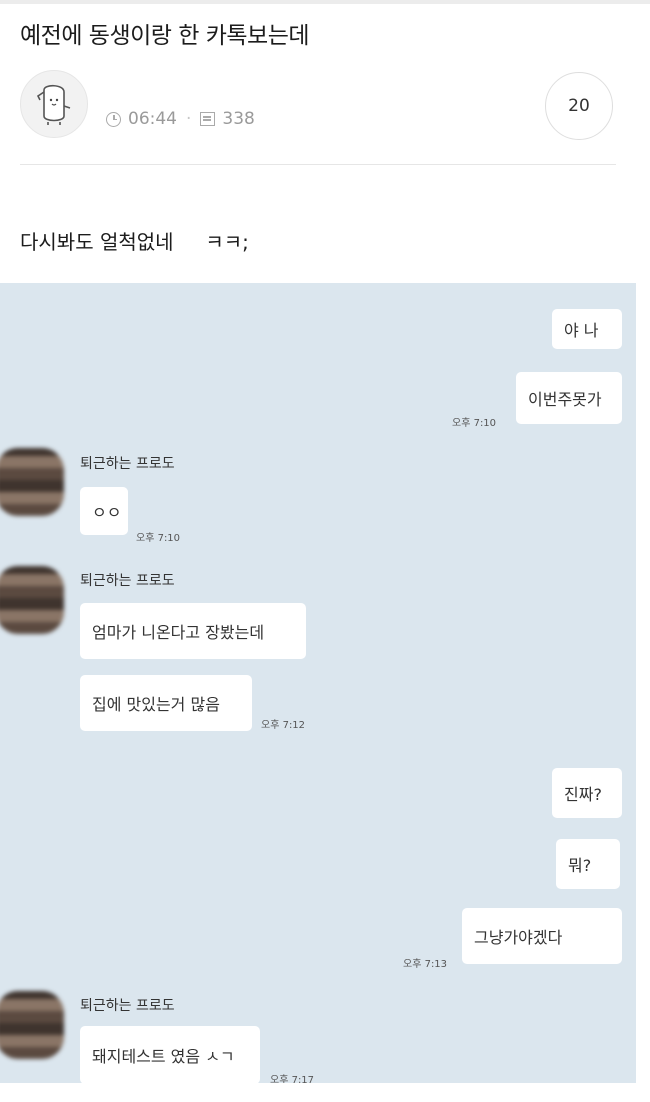 The image size is (650, 1102). I want to click on message-bubble: 진짜?, so click(587, 793).